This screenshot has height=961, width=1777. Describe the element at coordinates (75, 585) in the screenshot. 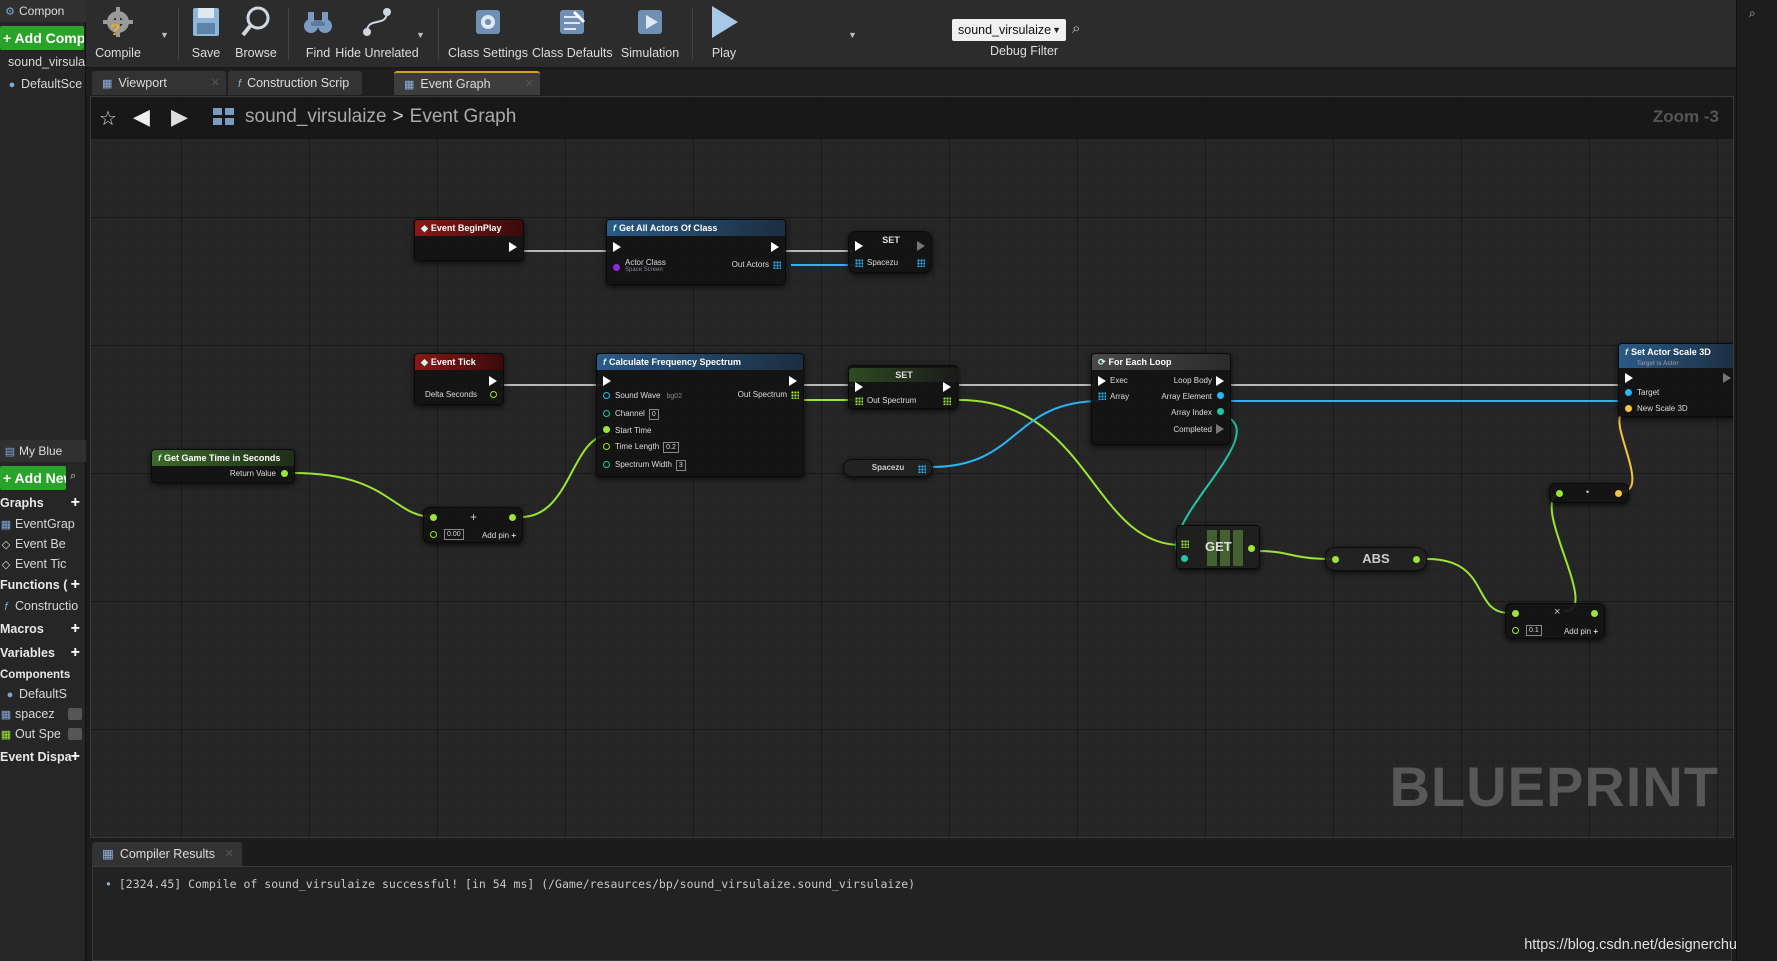

I see `add-function-icon: +` at that location.